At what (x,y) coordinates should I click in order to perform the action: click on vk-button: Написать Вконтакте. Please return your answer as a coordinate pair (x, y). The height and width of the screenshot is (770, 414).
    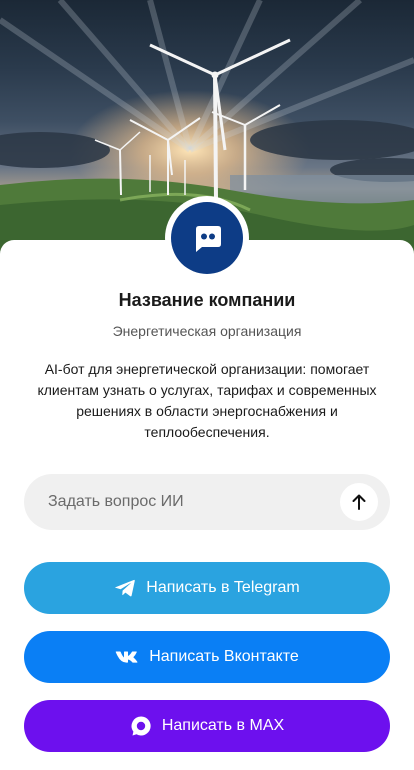
    Looking at the image, I should click on (207, 657).